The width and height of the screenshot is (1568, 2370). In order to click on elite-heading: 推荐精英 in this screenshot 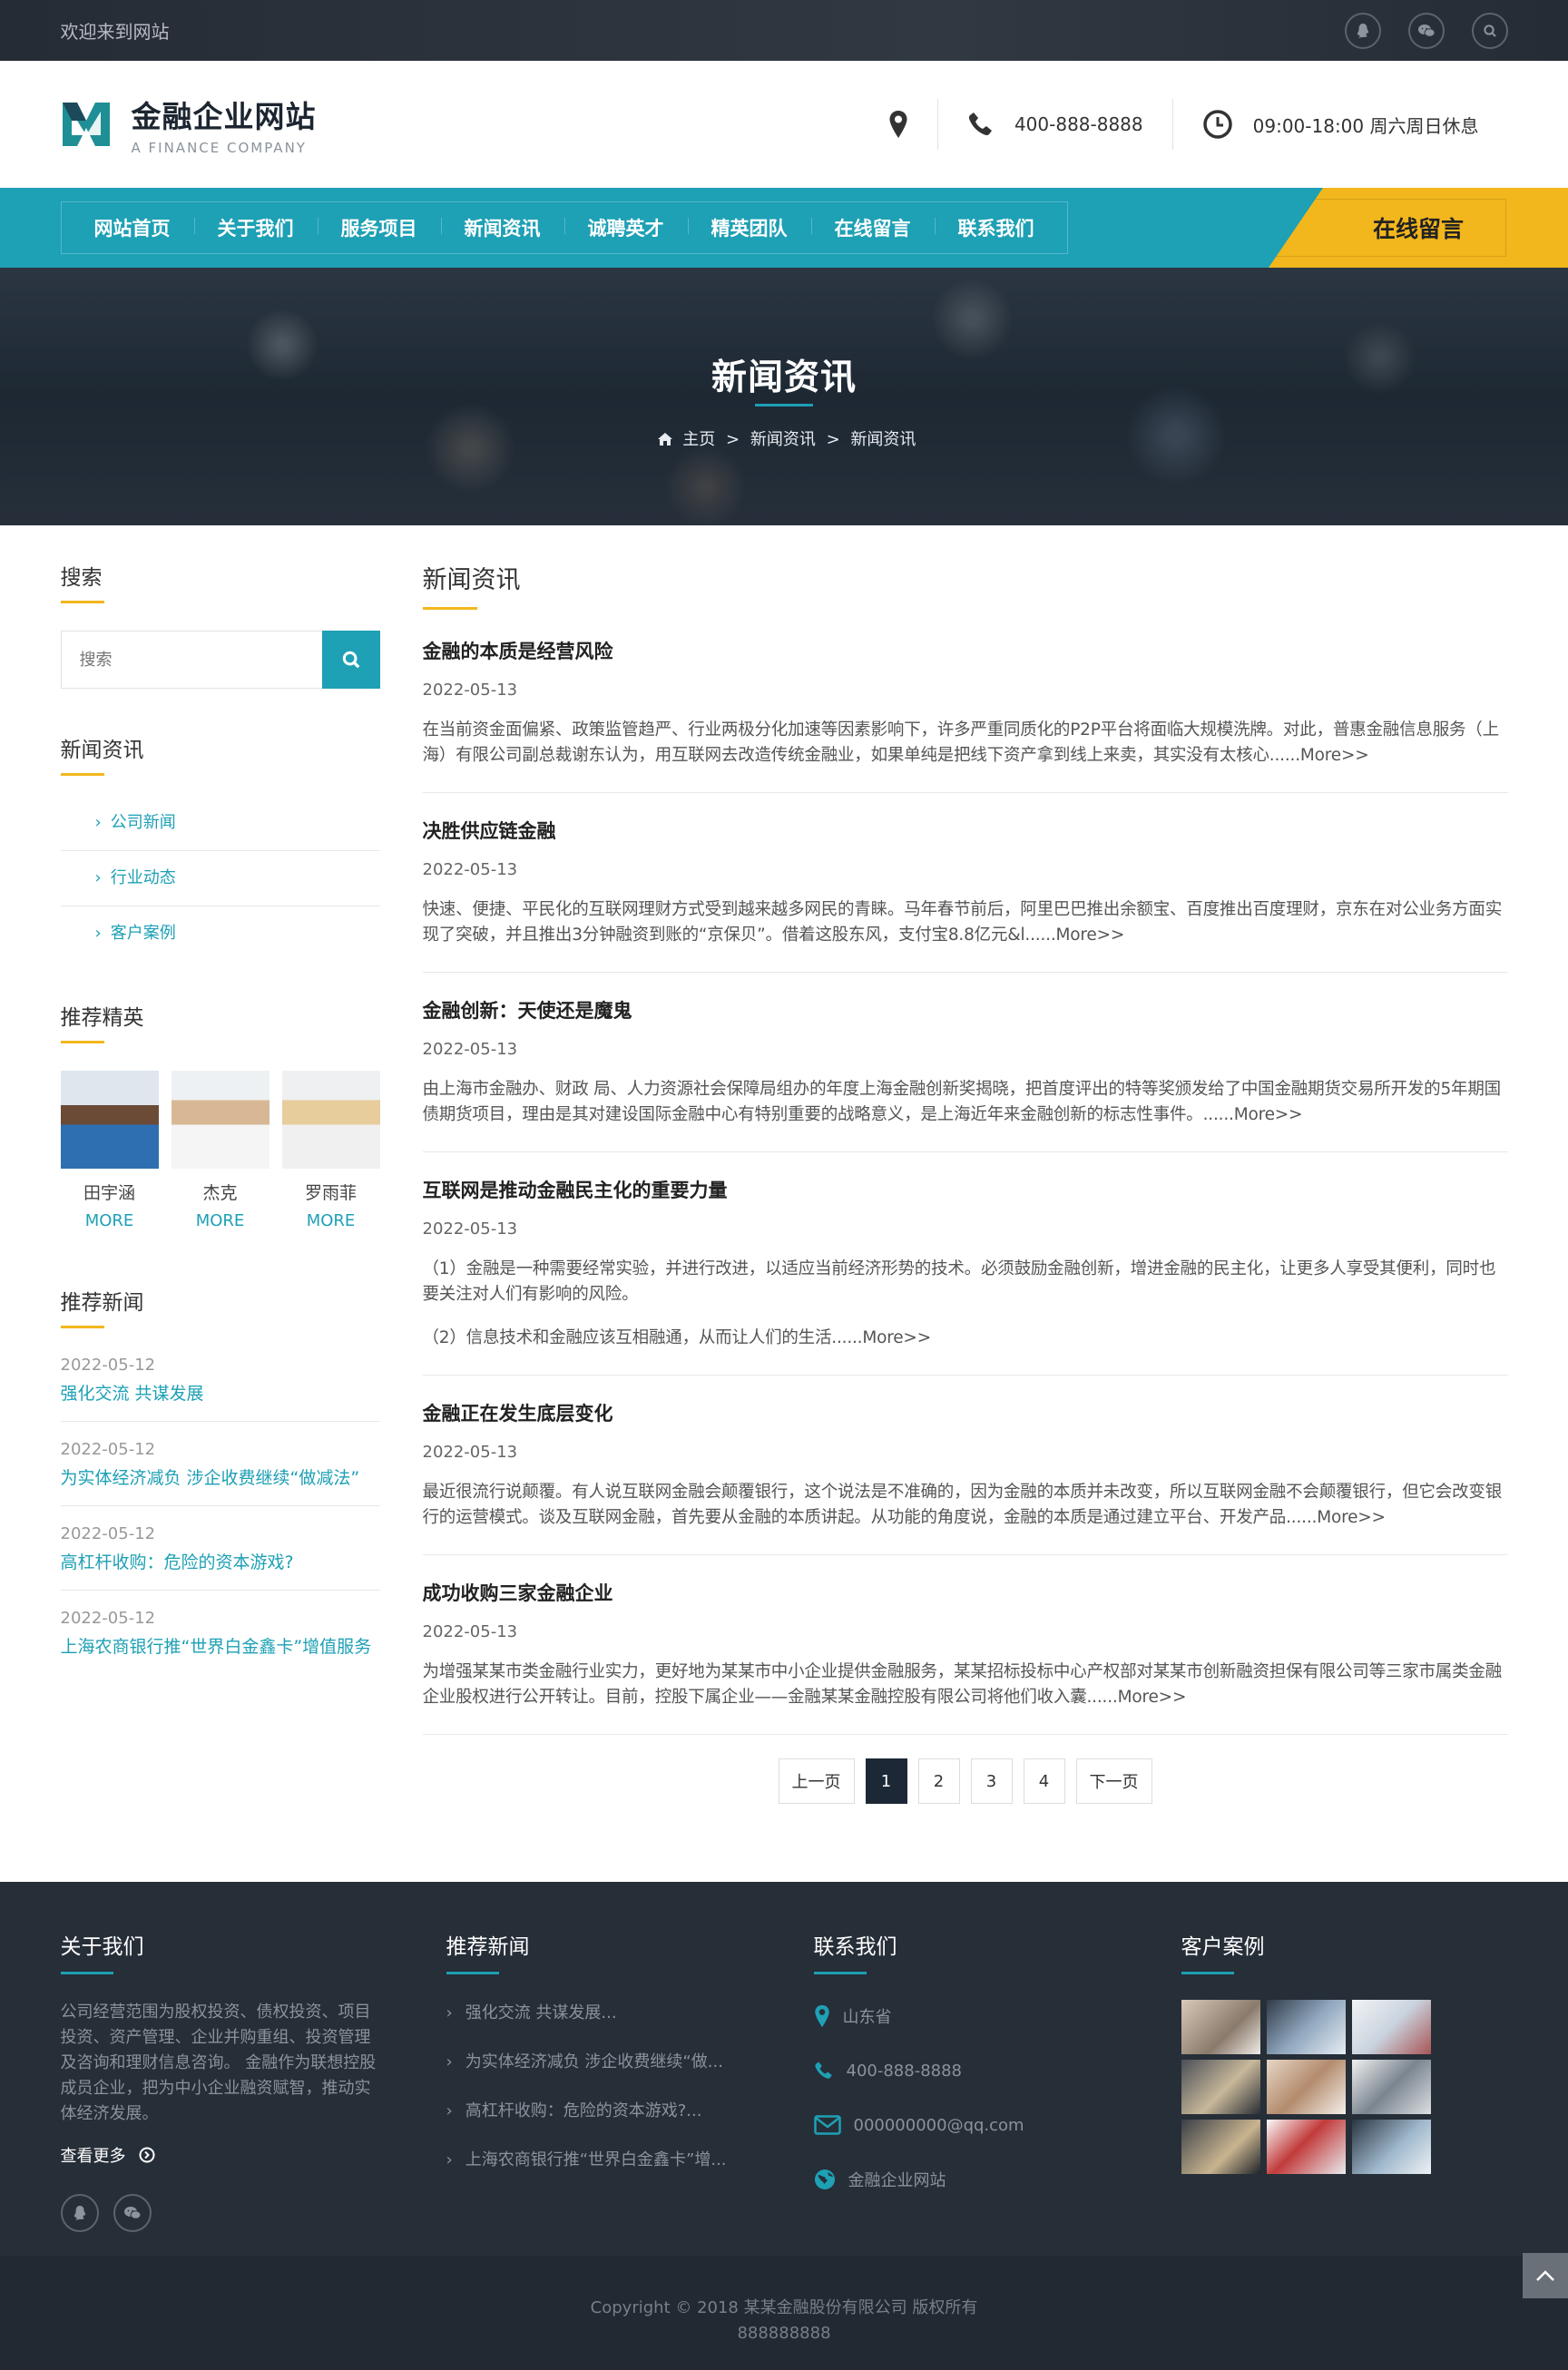, I will do `click(220, 1022)`.